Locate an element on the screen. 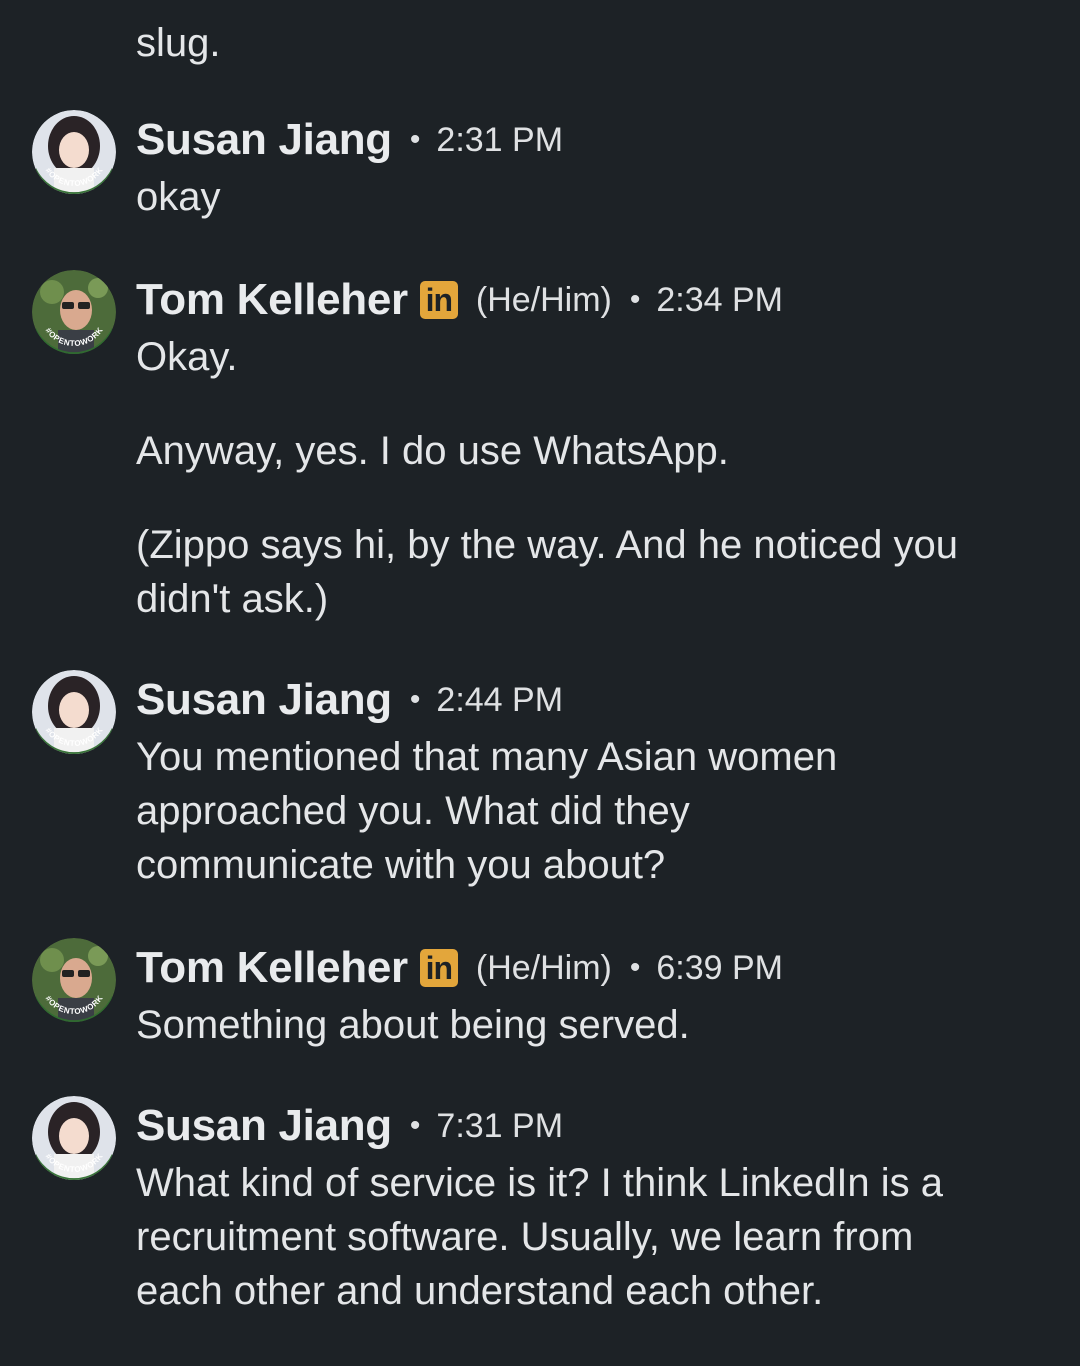 The width and height of the screenshot is (1080, 1366). previous-message-fragment: slug. is located at coordinates (178, 43).